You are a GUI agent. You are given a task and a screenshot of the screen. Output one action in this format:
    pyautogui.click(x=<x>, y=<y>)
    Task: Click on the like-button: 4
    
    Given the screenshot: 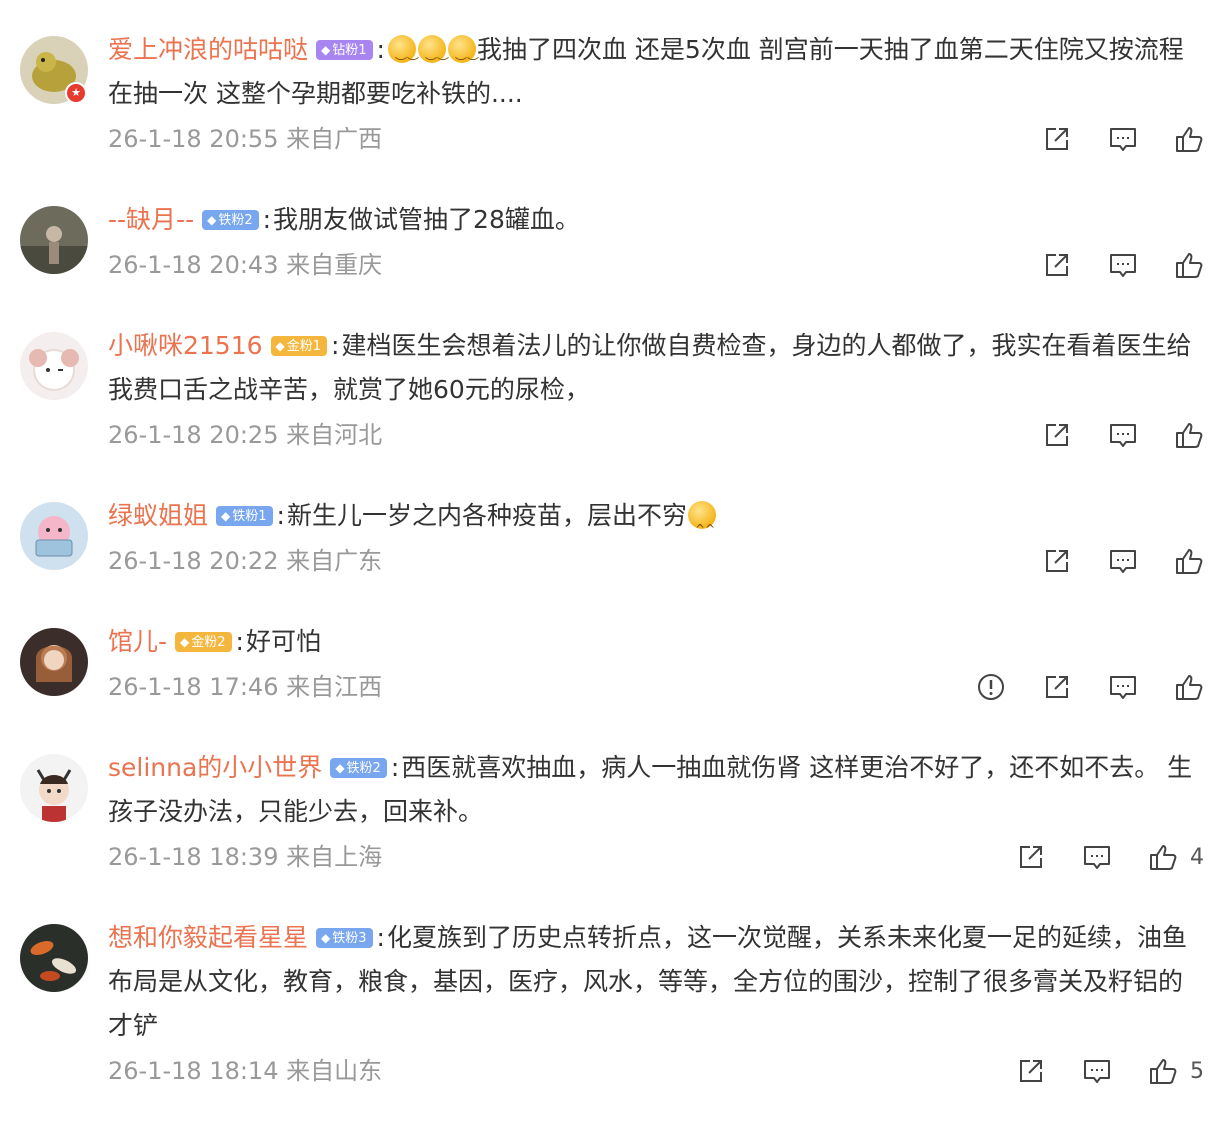 What is the action you would take?
    pyautogui.click(x=1176, y=857)
    